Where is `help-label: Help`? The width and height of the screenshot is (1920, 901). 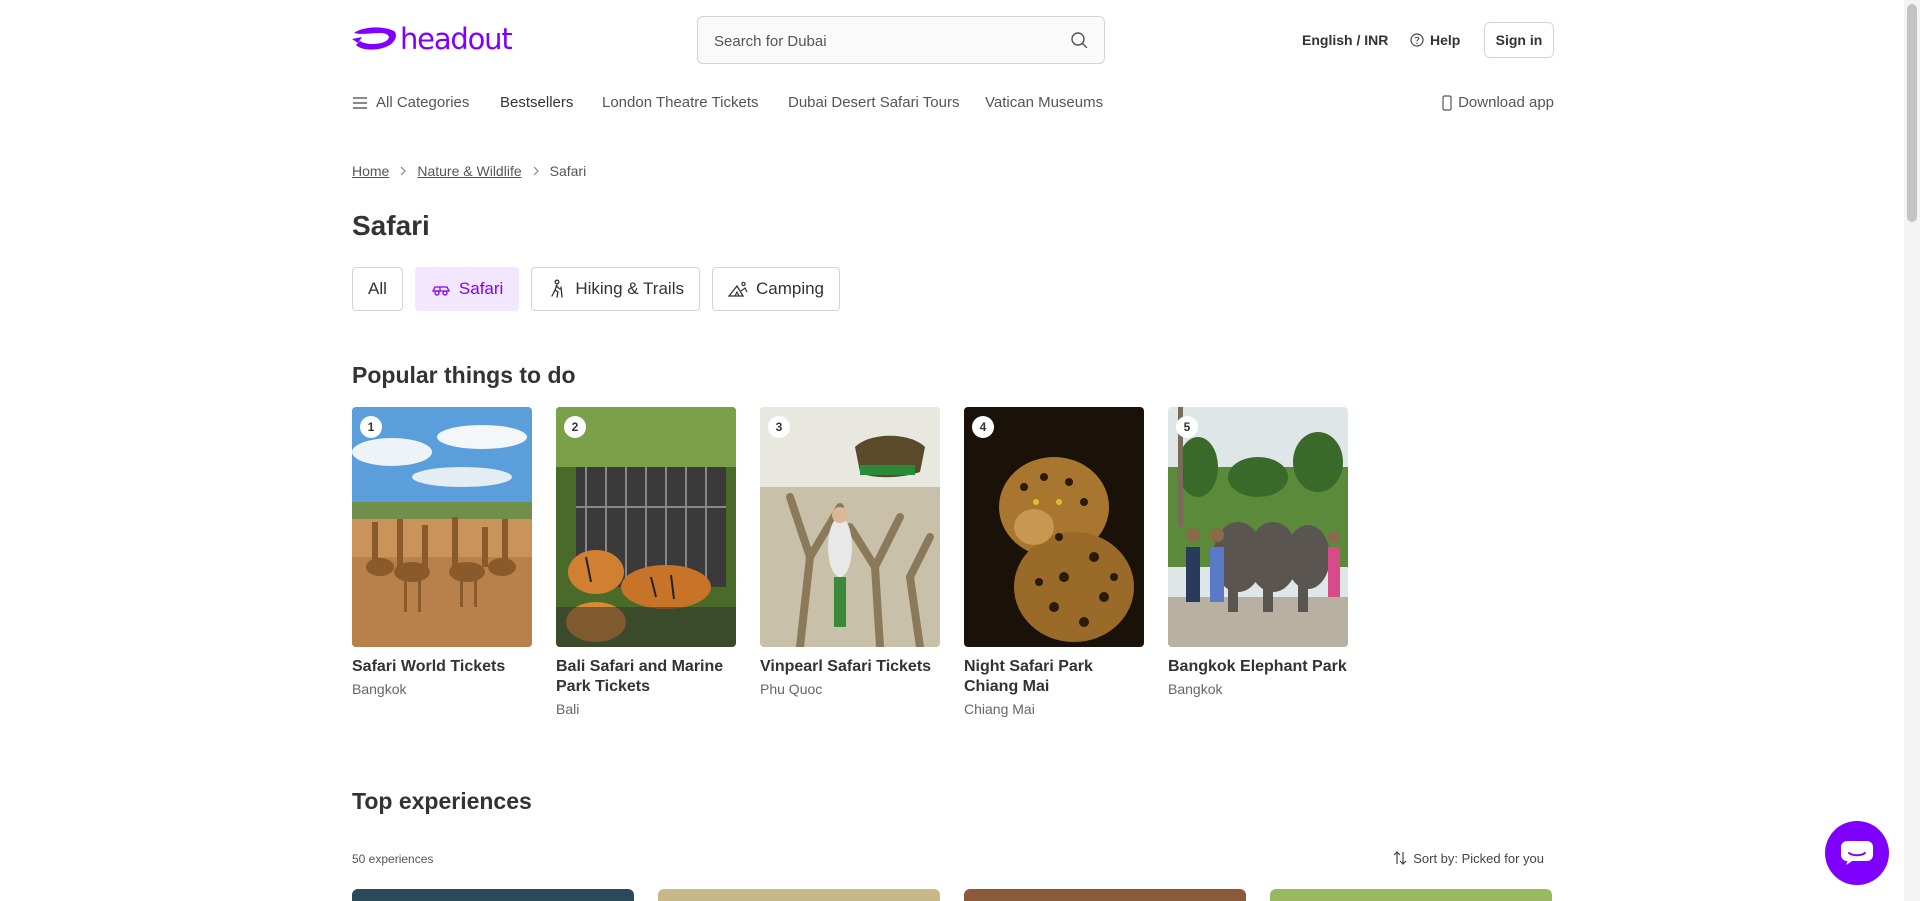
help-label: Help is located at coordinates (1445, 40).